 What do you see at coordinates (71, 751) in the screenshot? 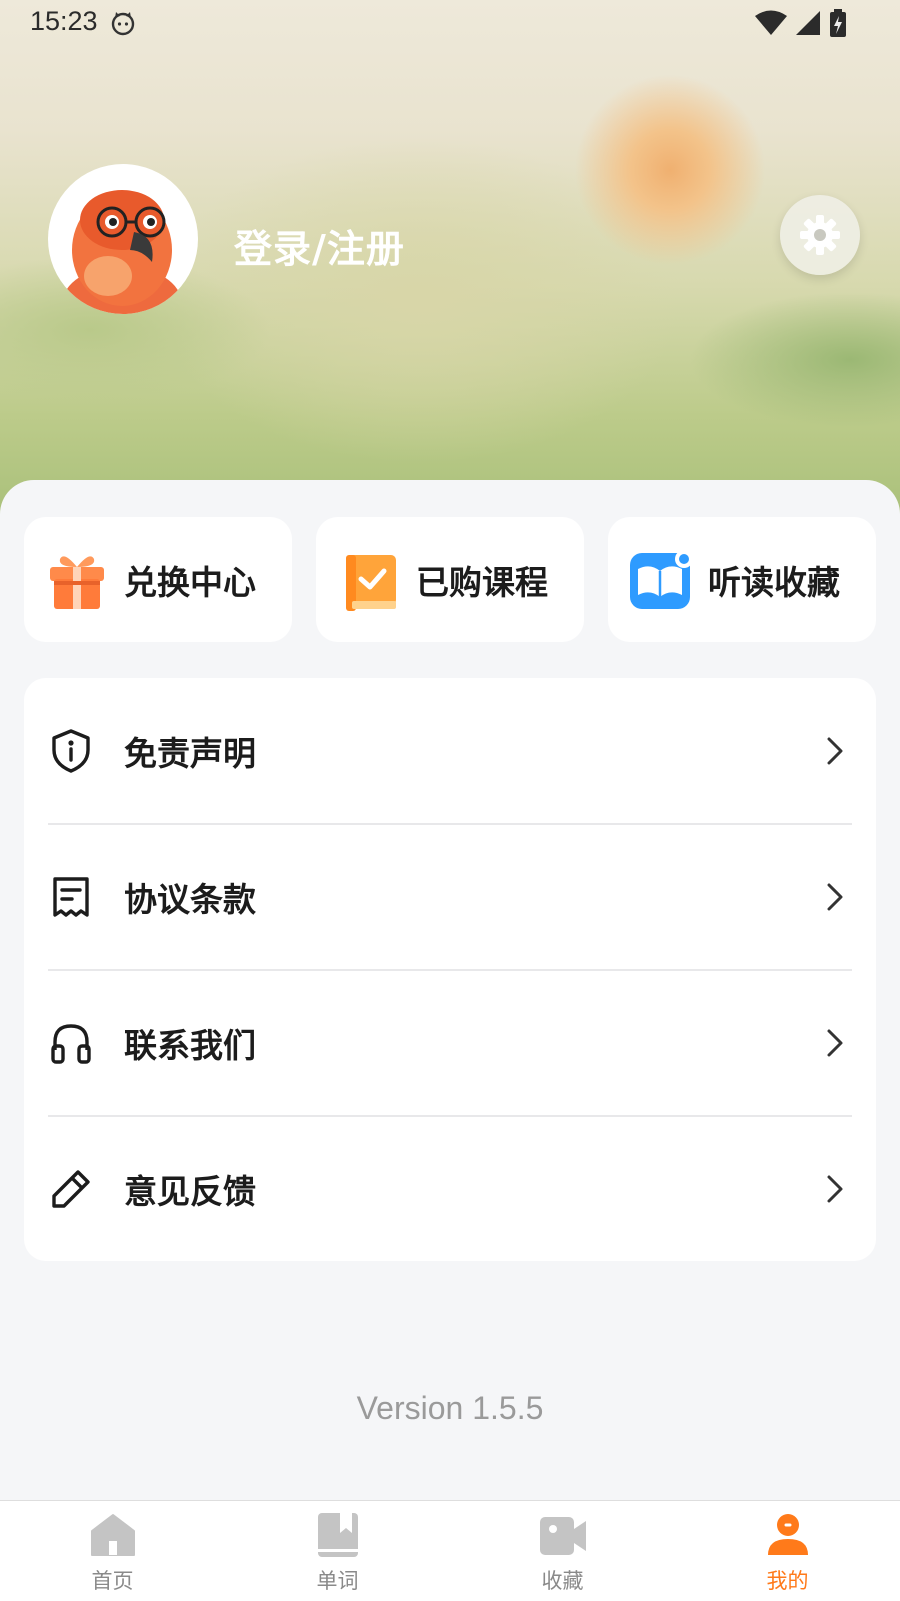
I see `shield-info-icon` at bounding box center [71, 751].